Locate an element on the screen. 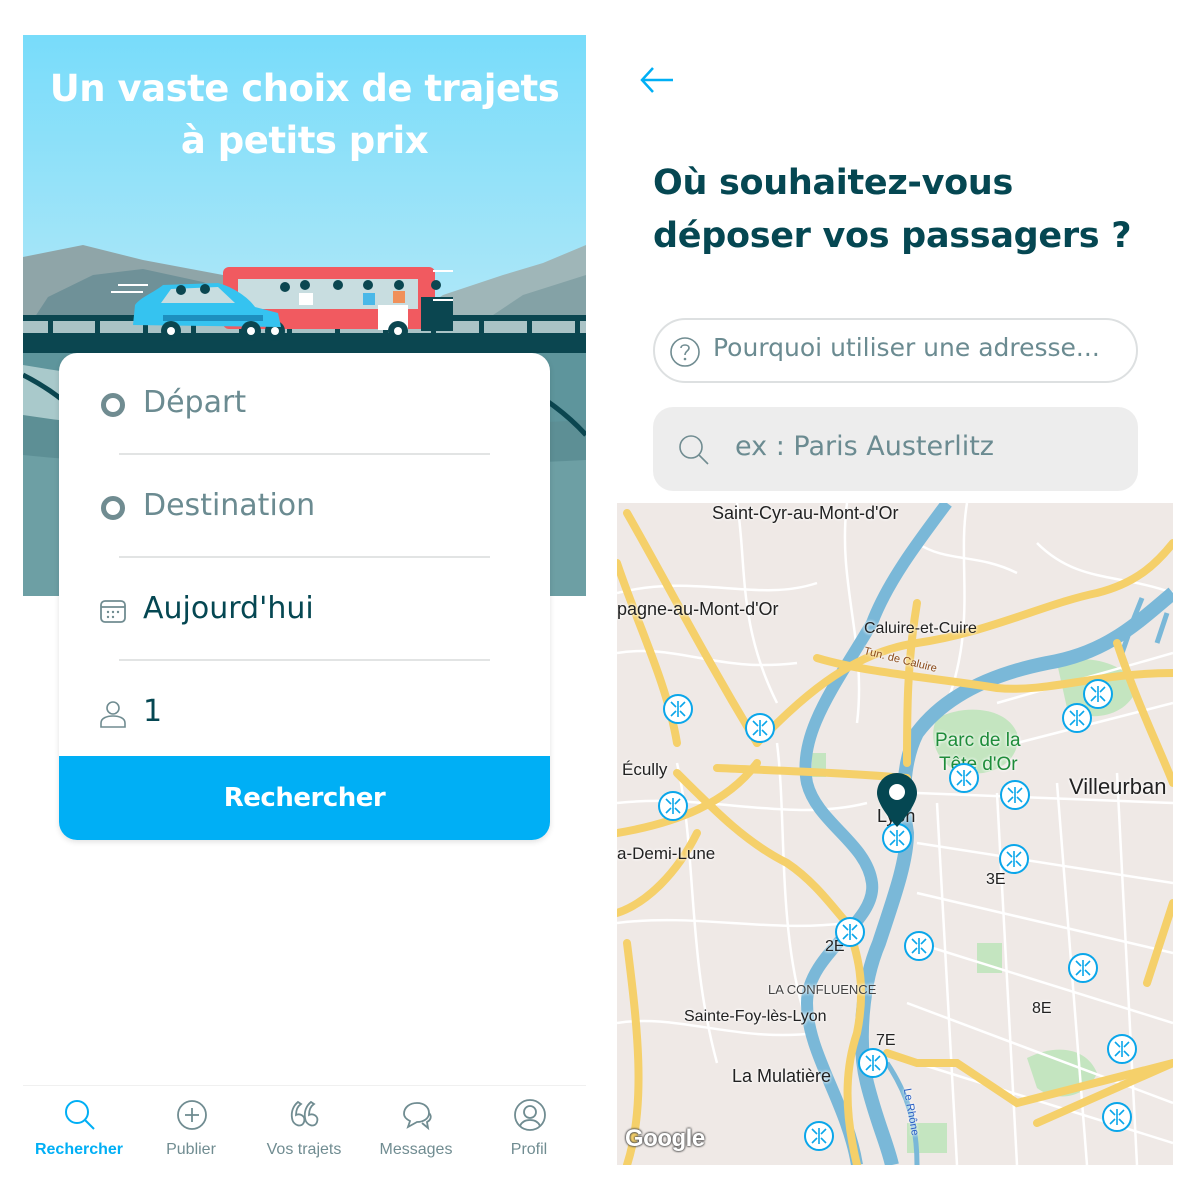 This screenshot has width=1200, height=1200. nav-label: Publier is located at coordinates (191, 1149).